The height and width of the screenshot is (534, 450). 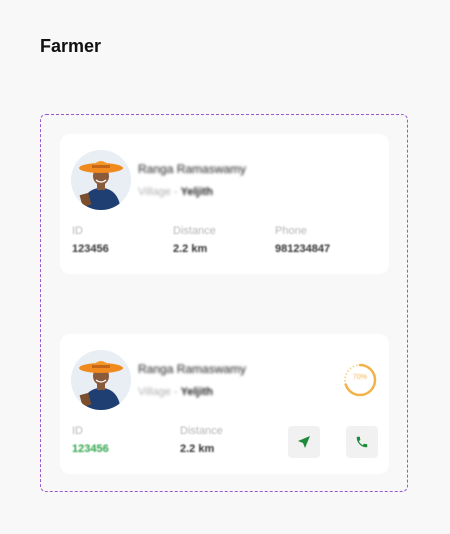 What do you see at coordinates (71, 46) in the screenshot?
I see `page-title: Farmer` at bounding box center [71, 46].